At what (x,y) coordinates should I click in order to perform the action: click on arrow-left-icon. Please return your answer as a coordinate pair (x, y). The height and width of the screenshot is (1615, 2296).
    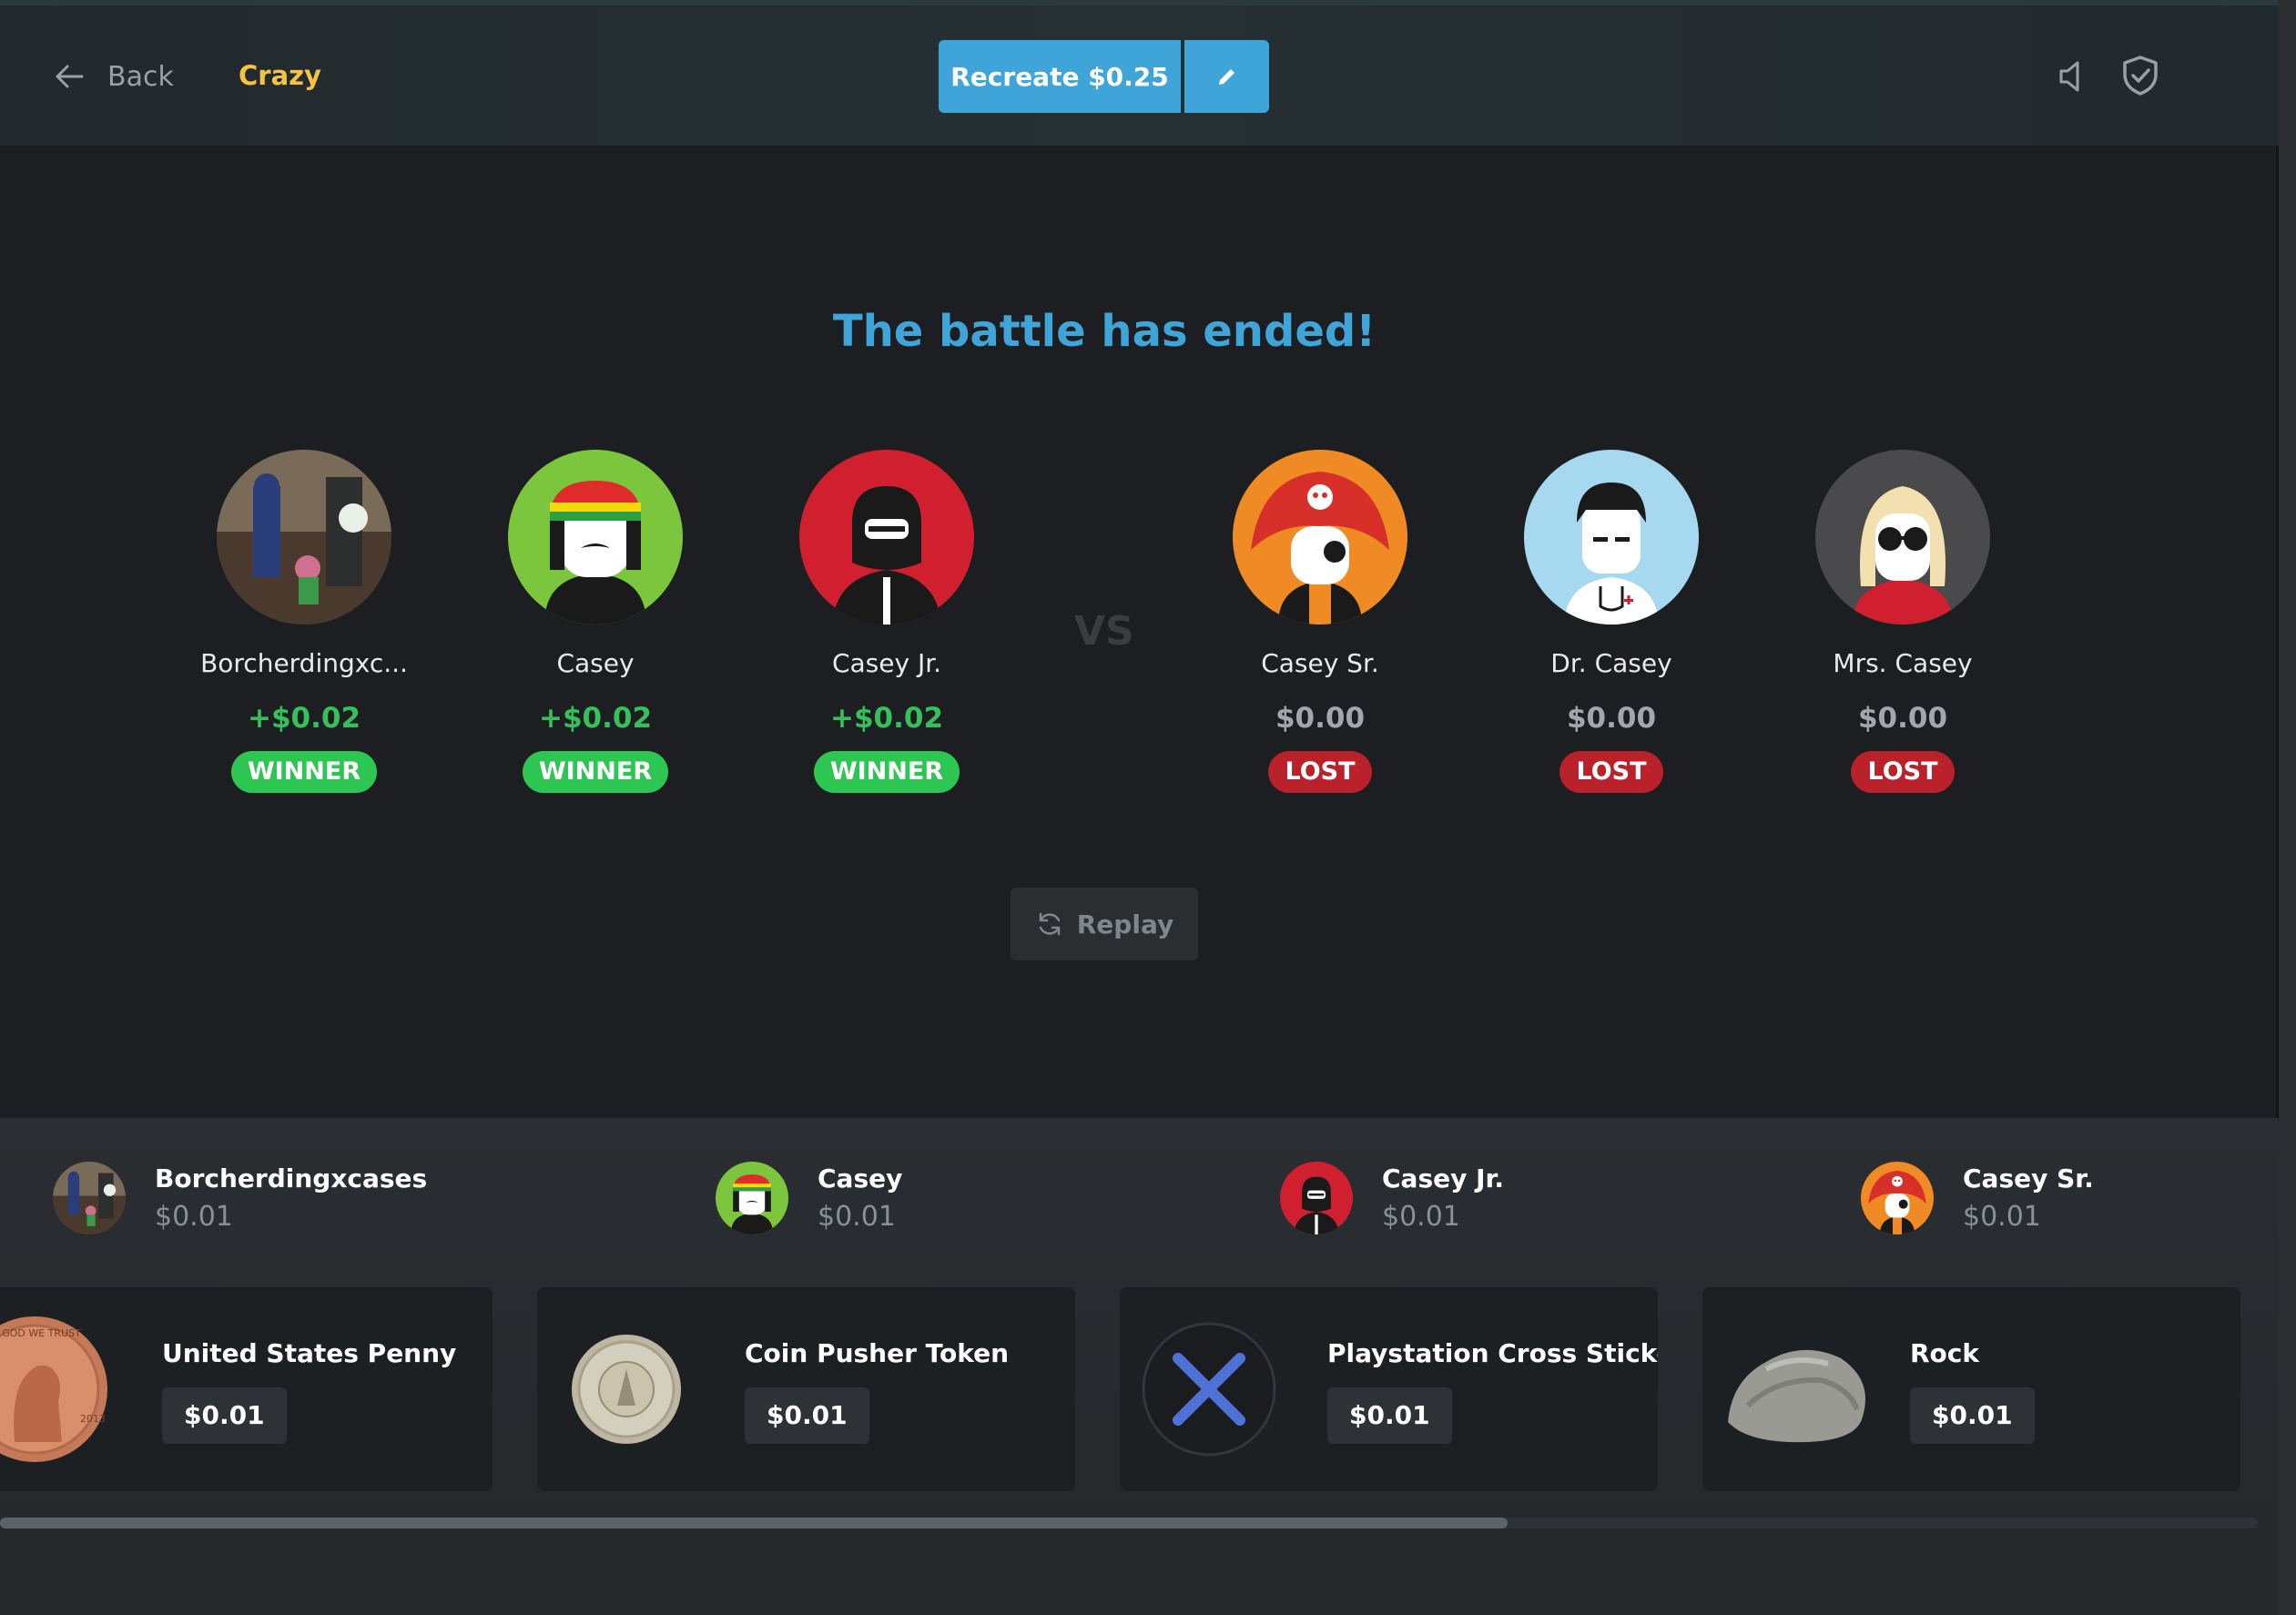
    Looking at the image, I should click on (70, 77).